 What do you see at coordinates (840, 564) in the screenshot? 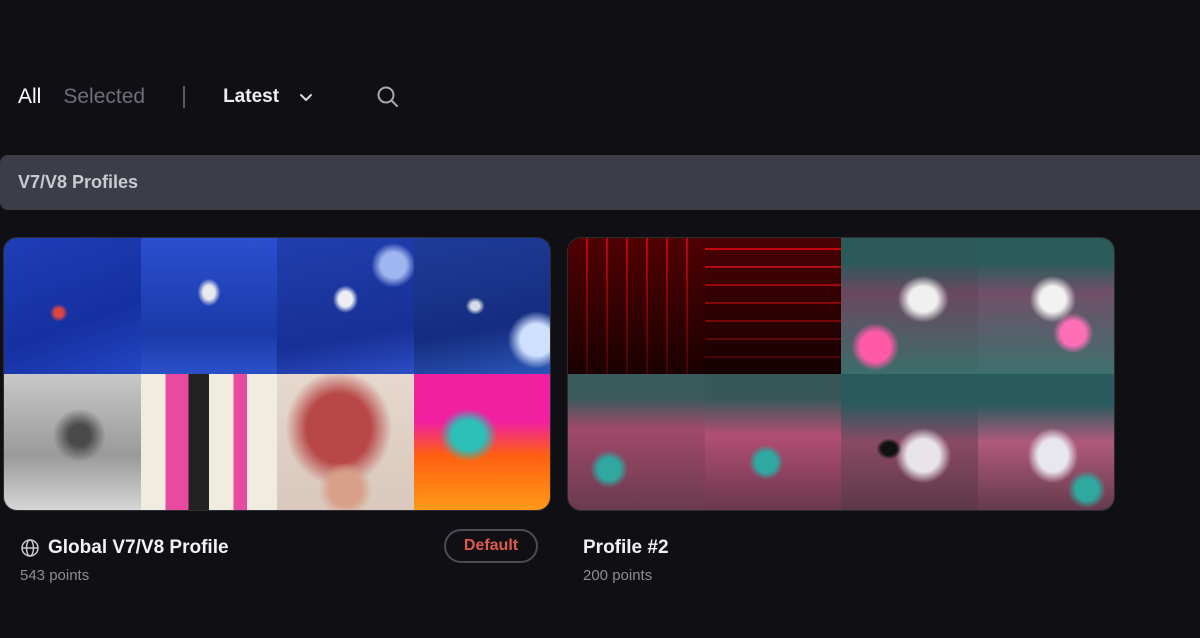
I see `profile-info: Profile #2 200 points` at bounding box center [840, 564].